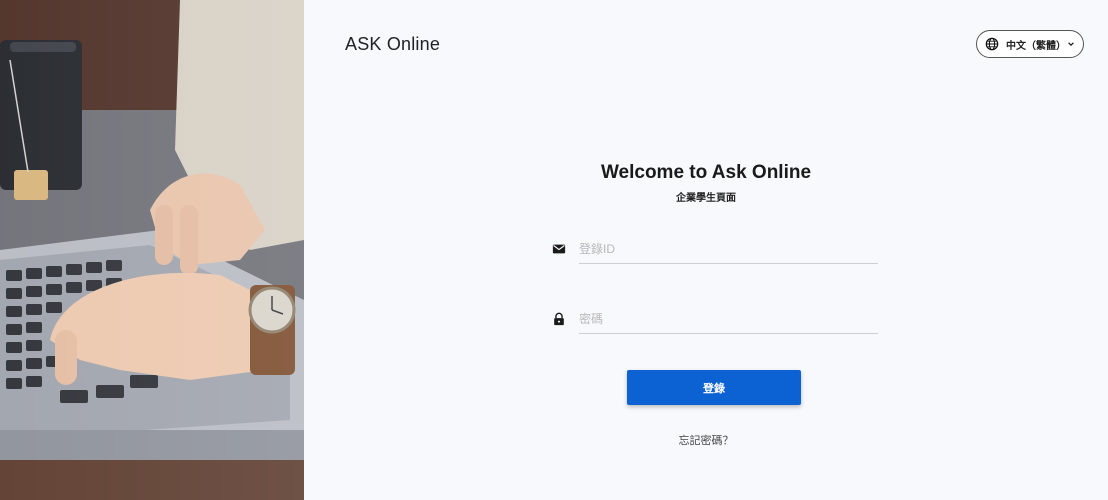 The width and height of the screenshot is (1108, 500). Describe the element at coordinates (559, 249) in the screenshot. I see `mail-icon` at that location.